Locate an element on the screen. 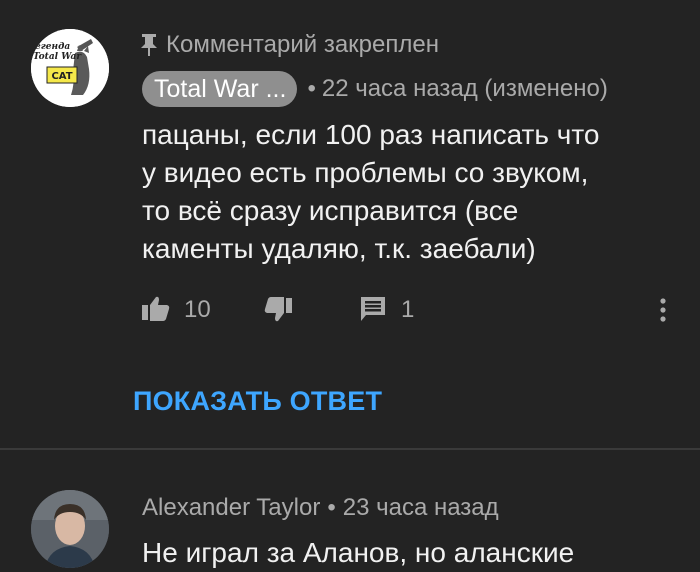 The height and width of the screenshot is (572, 700). avatar-title-line1: егенда is located at coordinates (52, 47).